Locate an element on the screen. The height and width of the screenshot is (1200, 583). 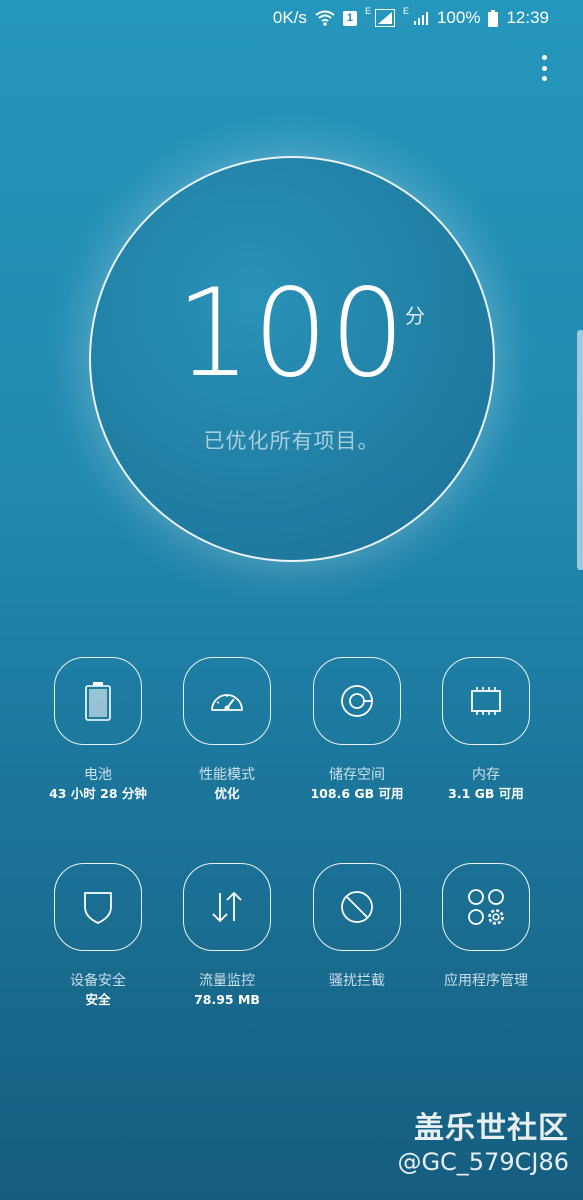
tile-device-security-button is located at coordinates (98, 907).